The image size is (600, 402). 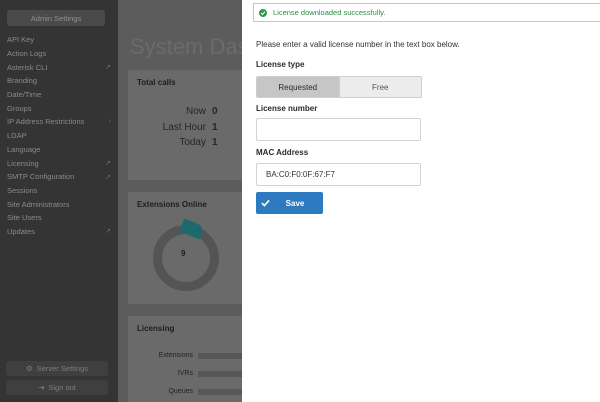 What do you see at coordinates (338, 174) in the screenshot?
I see `mac-address-input` at bounding box center [338, 174].